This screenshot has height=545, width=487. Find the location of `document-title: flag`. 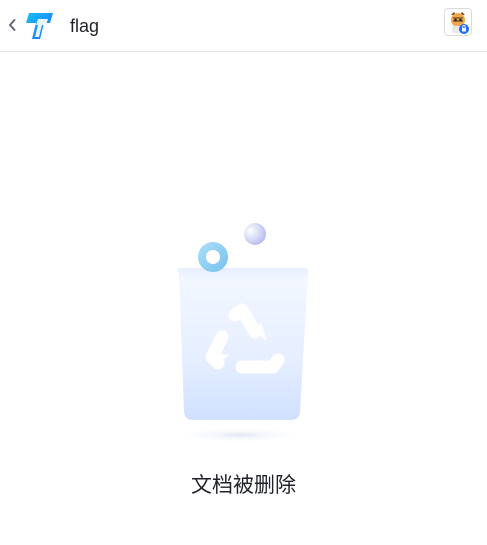

document-title: flag is located at coordinates (85, 26).